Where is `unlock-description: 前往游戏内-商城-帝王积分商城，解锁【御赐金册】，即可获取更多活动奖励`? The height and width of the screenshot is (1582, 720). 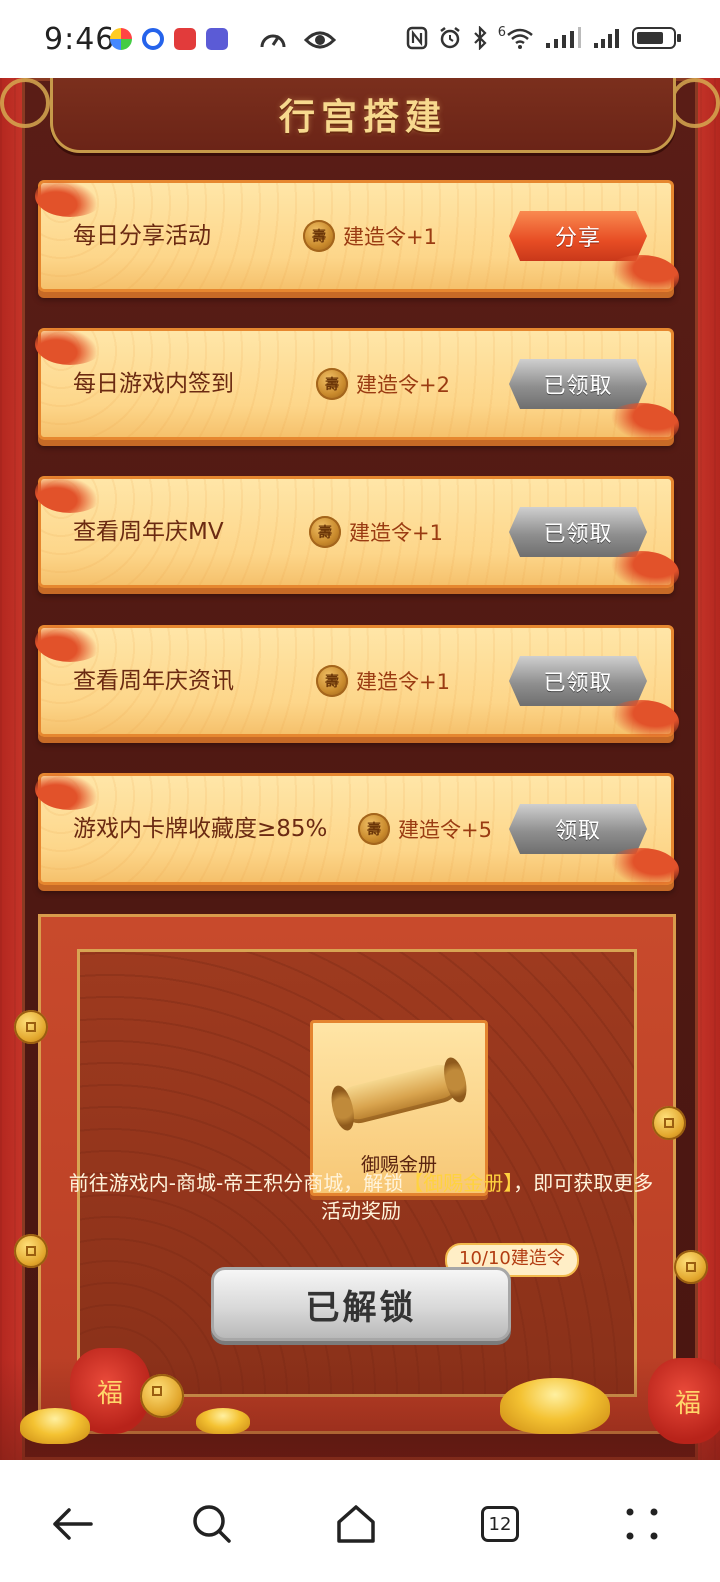
unlock-description: 前往游戏内-商城-帝王积分商城，解锁【御赐金册】，即可获取更多活动奖励 is located at coordinates (361, 1197).